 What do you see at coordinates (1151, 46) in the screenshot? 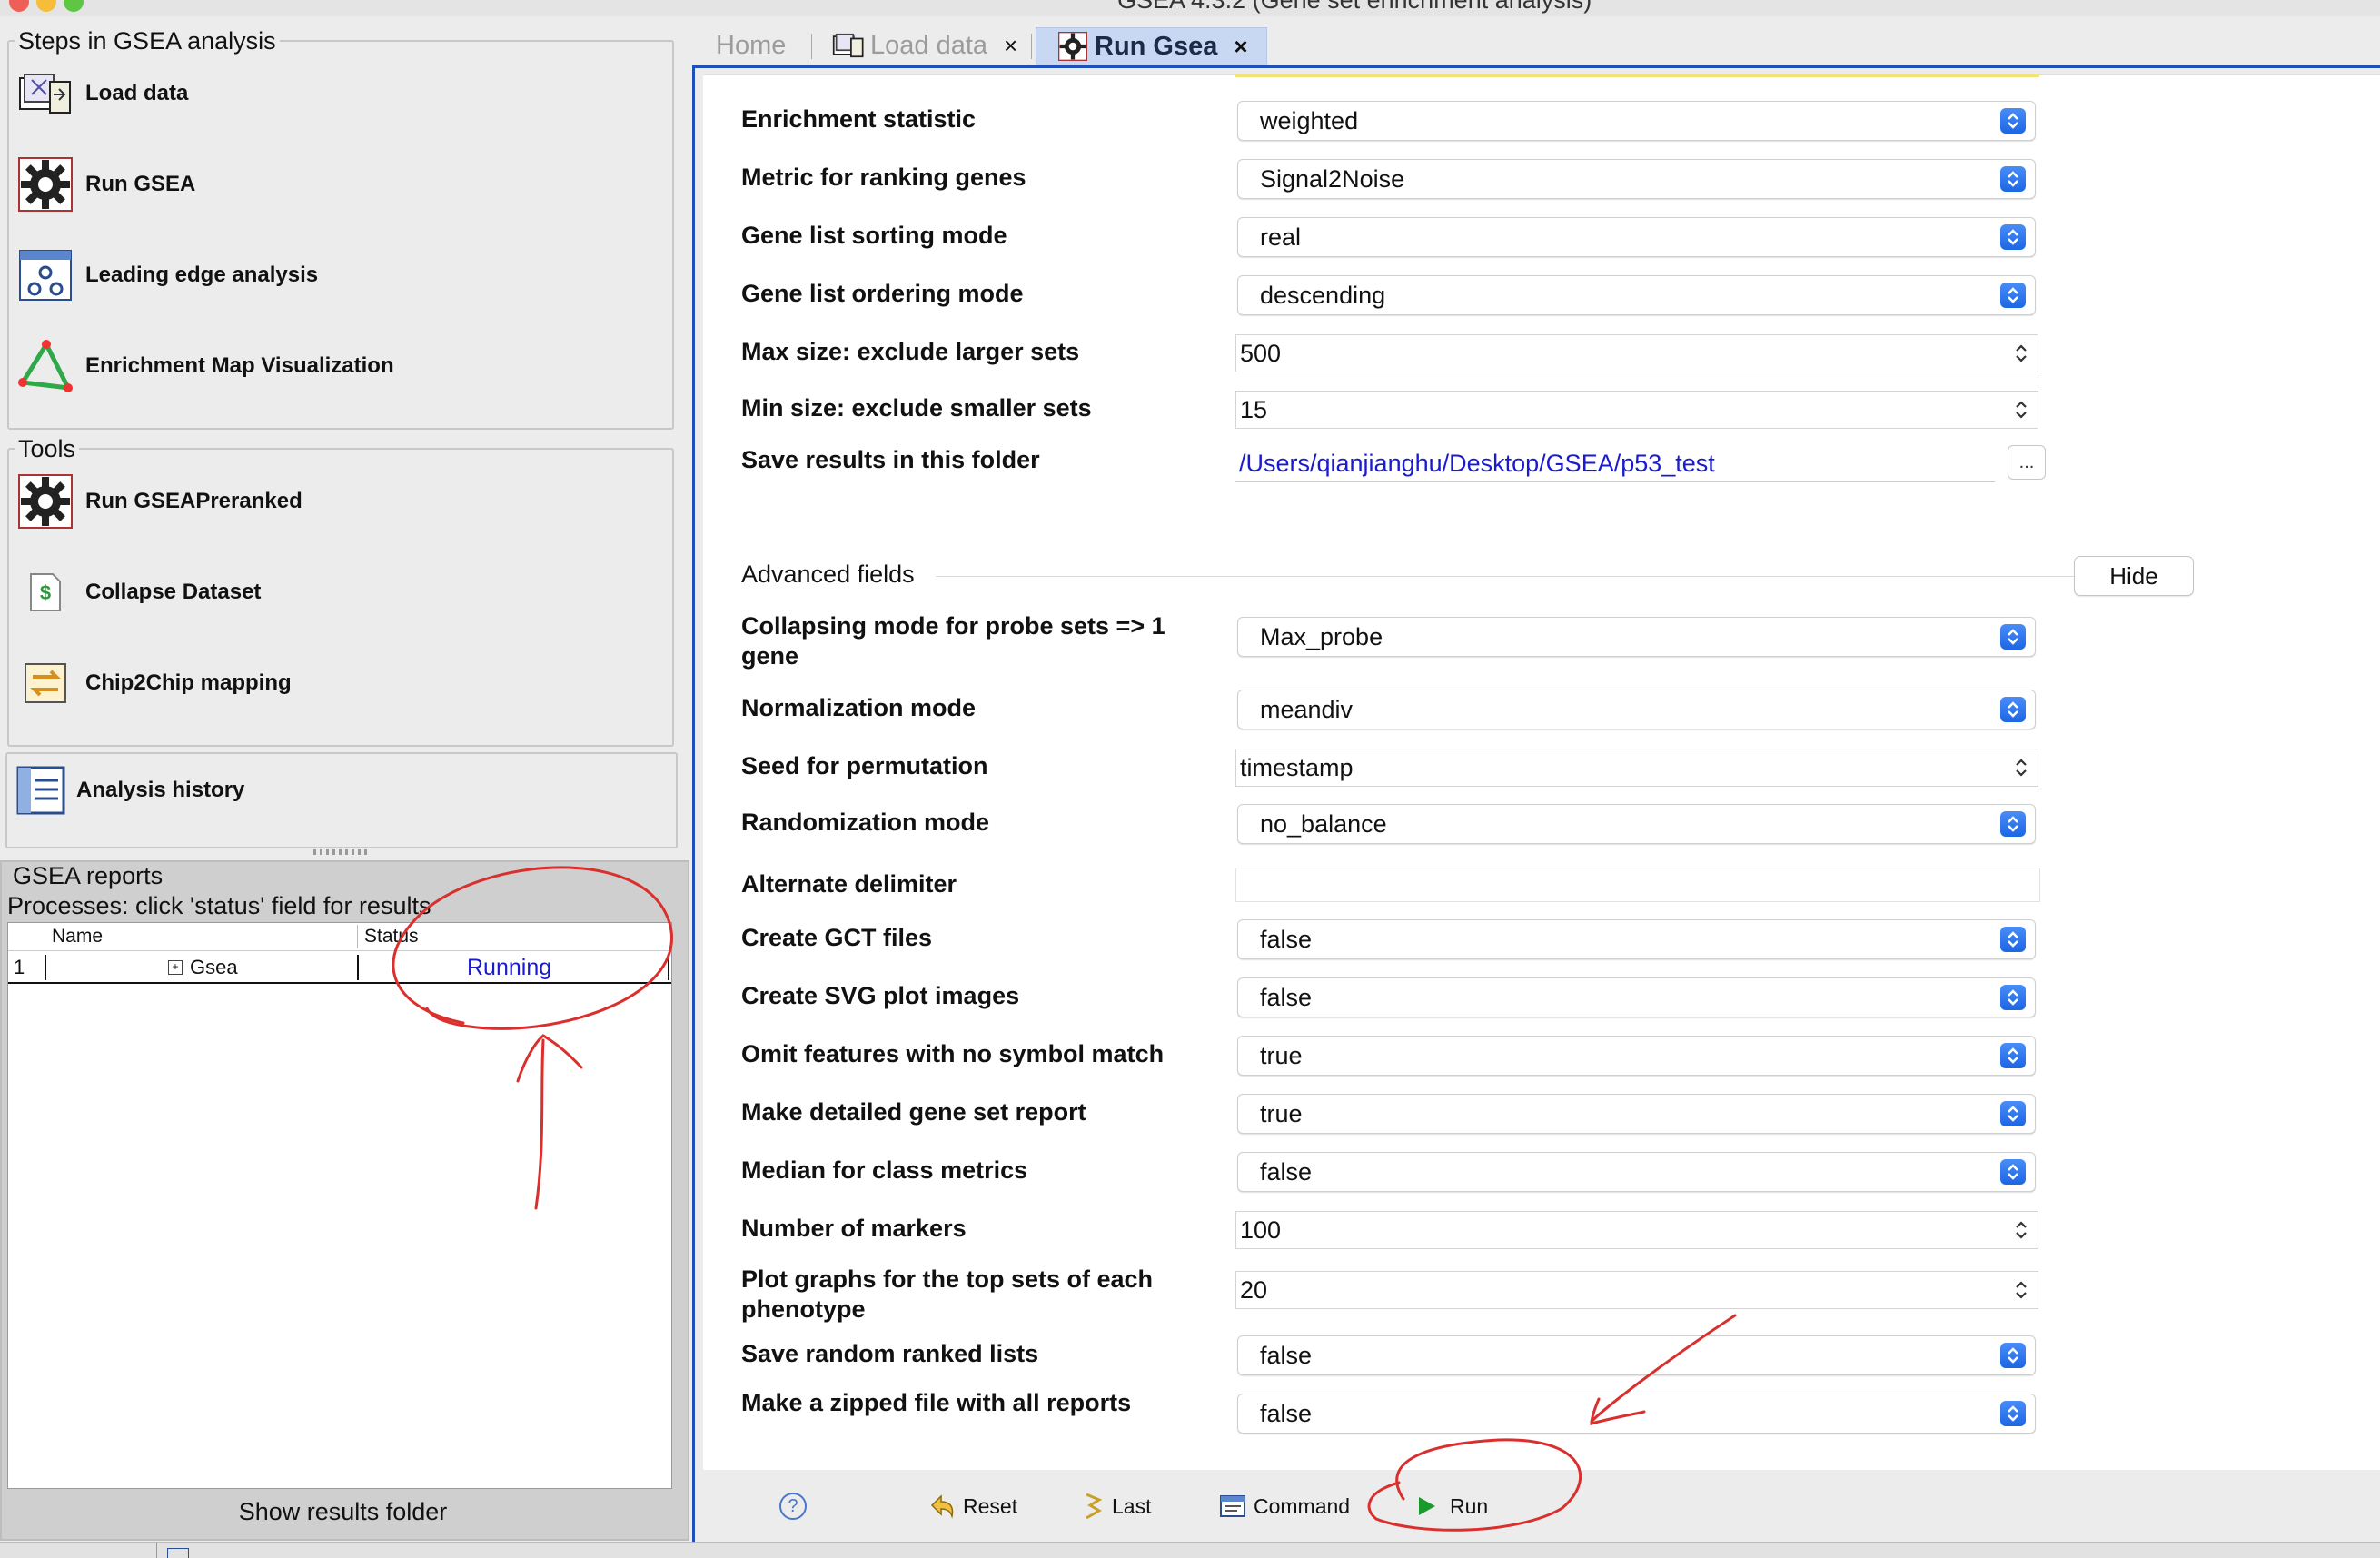
I see `tab-run-gsea: Run Gsea ×` at bounding box center [1151, 46].